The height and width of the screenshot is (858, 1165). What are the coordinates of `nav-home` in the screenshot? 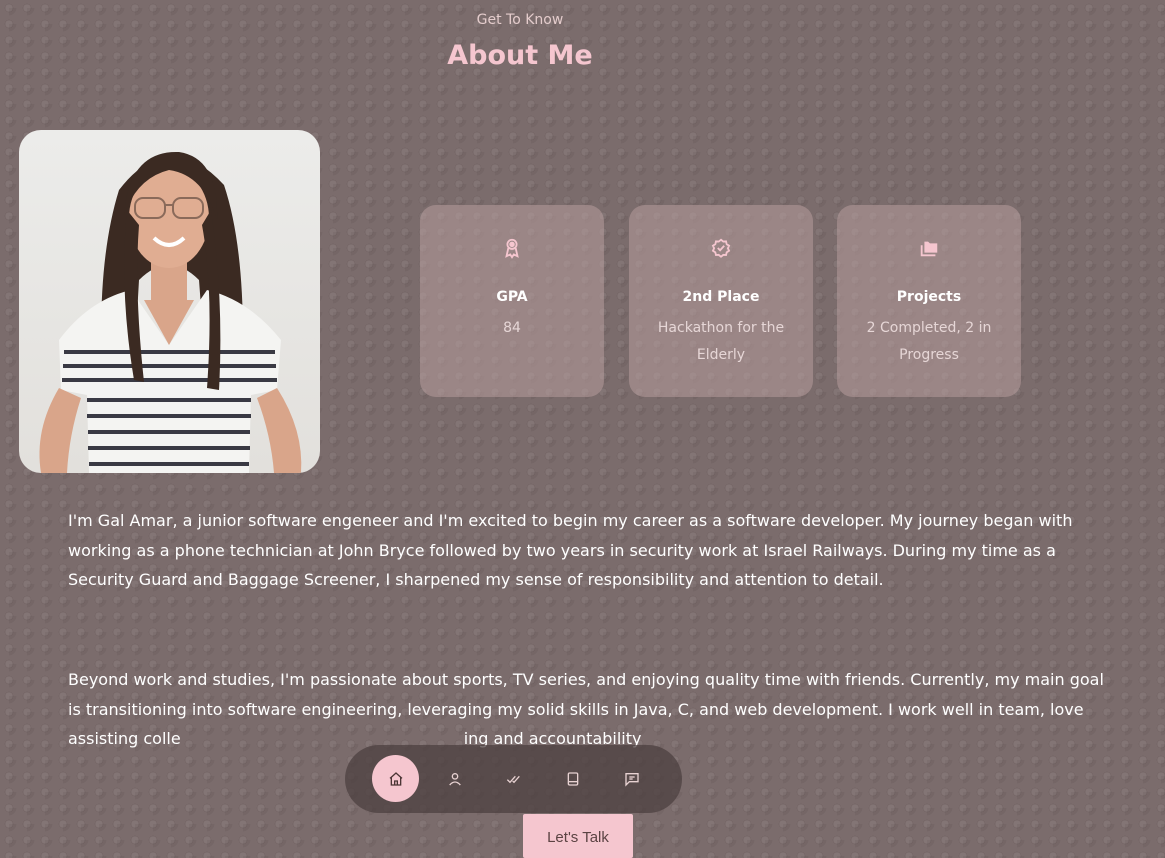 It's located at (395, 778).